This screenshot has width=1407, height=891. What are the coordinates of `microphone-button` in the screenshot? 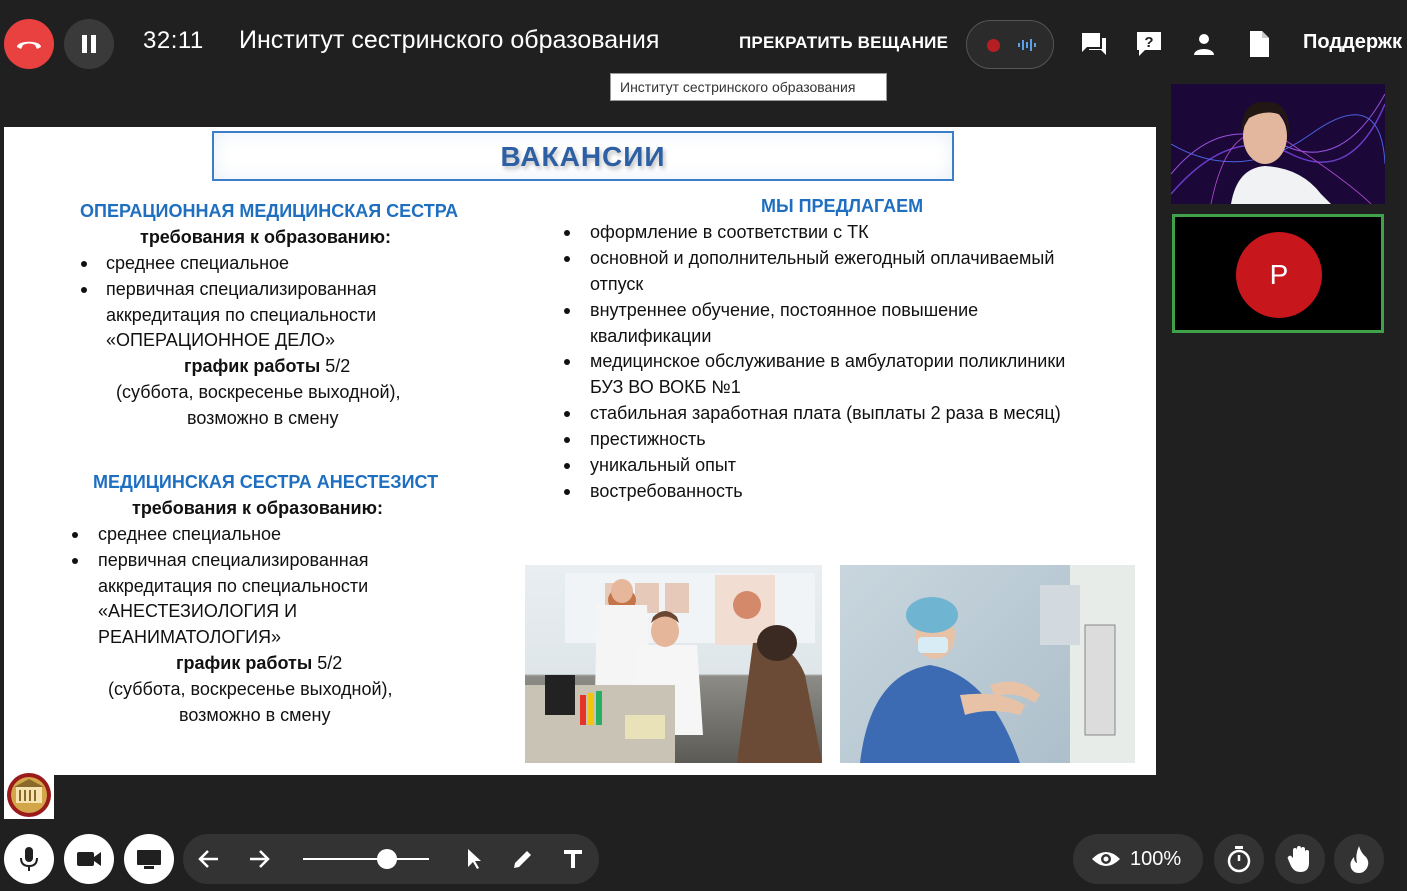 It's located at (29, 859).